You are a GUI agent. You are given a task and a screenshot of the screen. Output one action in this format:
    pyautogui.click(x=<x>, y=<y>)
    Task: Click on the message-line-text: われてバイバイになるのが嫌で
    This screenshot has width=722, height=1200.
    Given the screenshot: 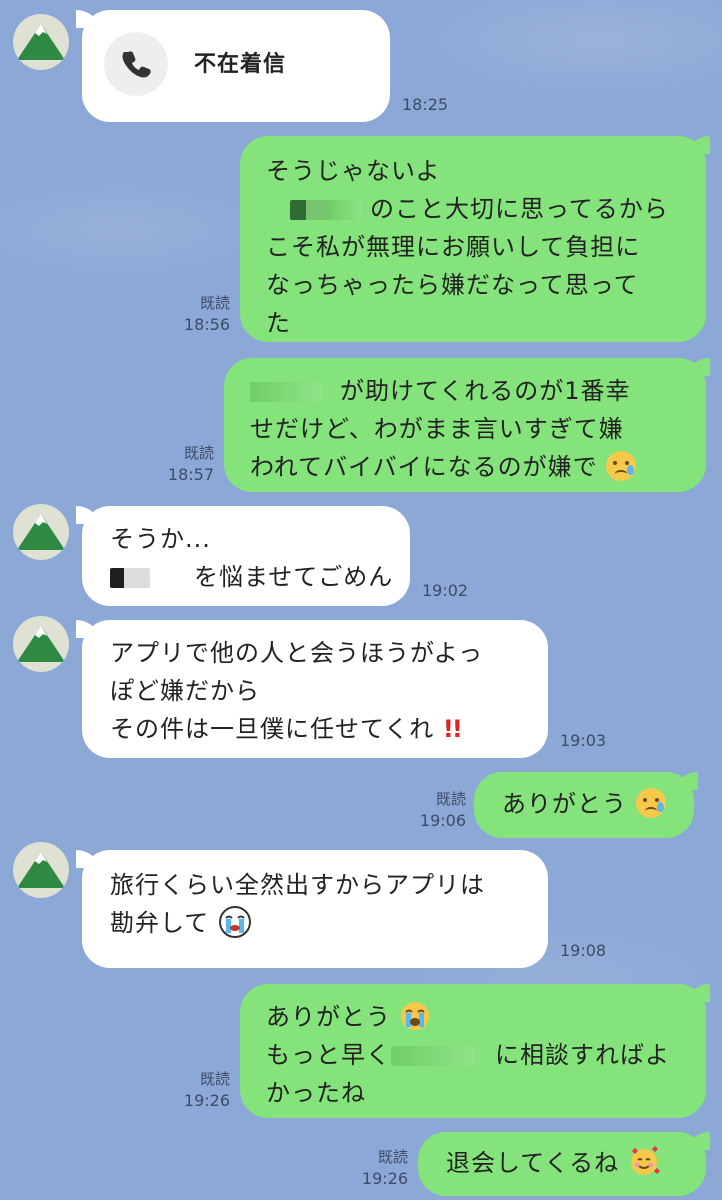 What is the action you would take?
    pyautogui.click(x=424, y=467)
    